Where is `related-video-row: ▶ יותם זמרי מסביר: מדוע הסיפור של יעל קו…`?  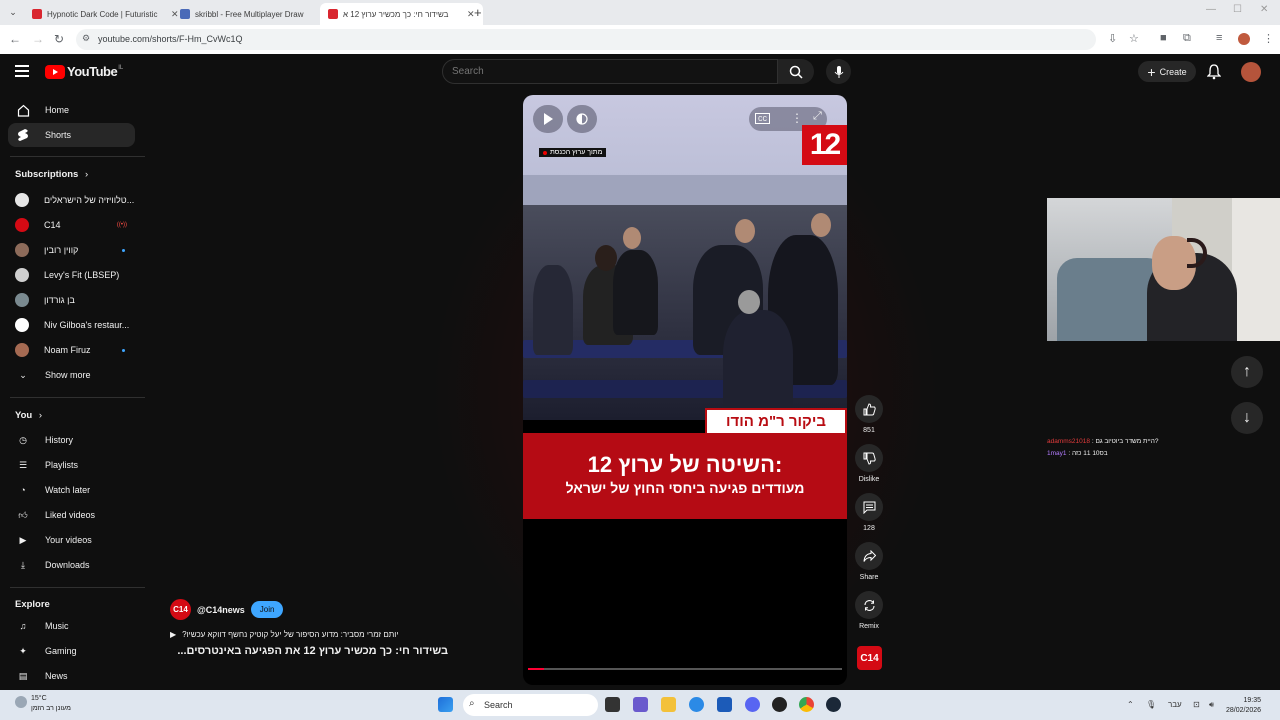 related-video-row: ▶ יותם זמרי מסביר: מדוע הסיפור של יעל קו… is located at coordinates (330, 634).